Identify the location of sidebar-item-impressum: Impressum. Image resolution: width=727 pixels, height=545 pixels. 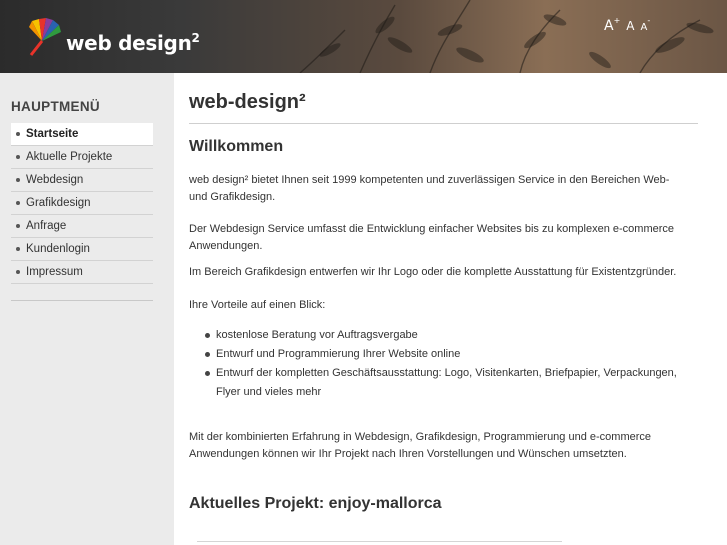
(82, 272).